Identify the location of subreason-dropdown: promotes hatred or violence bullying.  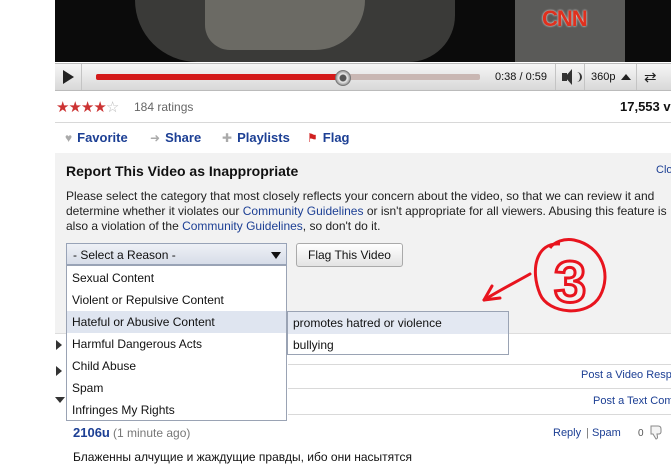
(398, 333).